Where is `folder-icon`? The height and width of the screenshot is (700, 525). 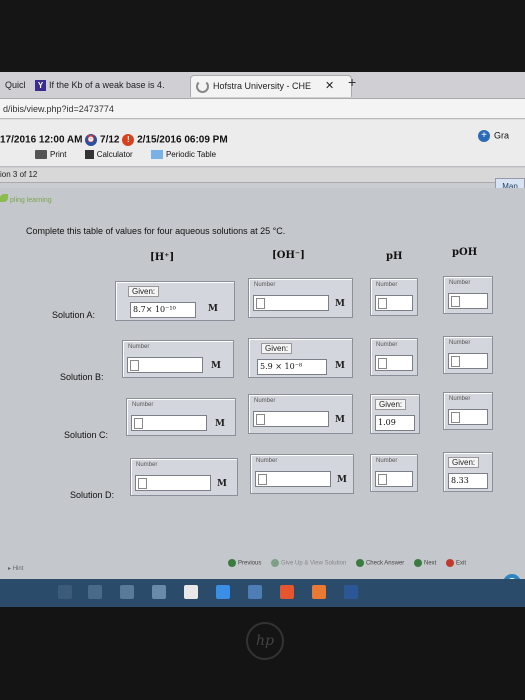
folder-icon is located at coordinates (159, 592).